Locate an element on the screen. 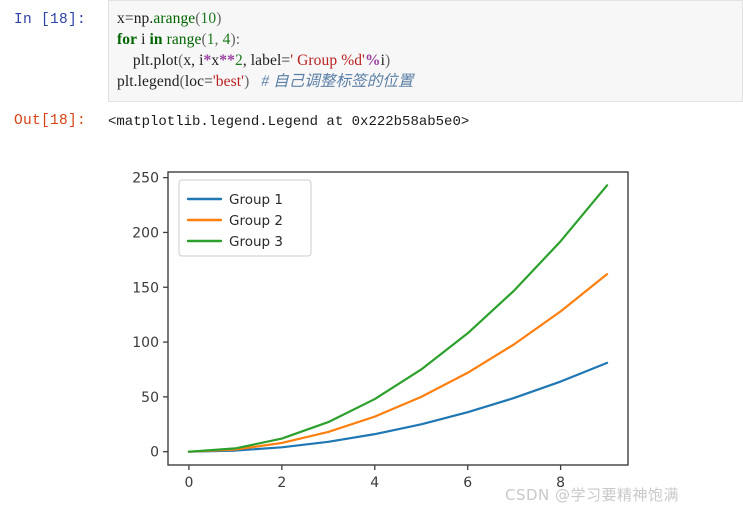 Image resolution: width=743 pixels, height=513 pixels. y-axis-tick-label: 200 is located at coordinates (145, 233).